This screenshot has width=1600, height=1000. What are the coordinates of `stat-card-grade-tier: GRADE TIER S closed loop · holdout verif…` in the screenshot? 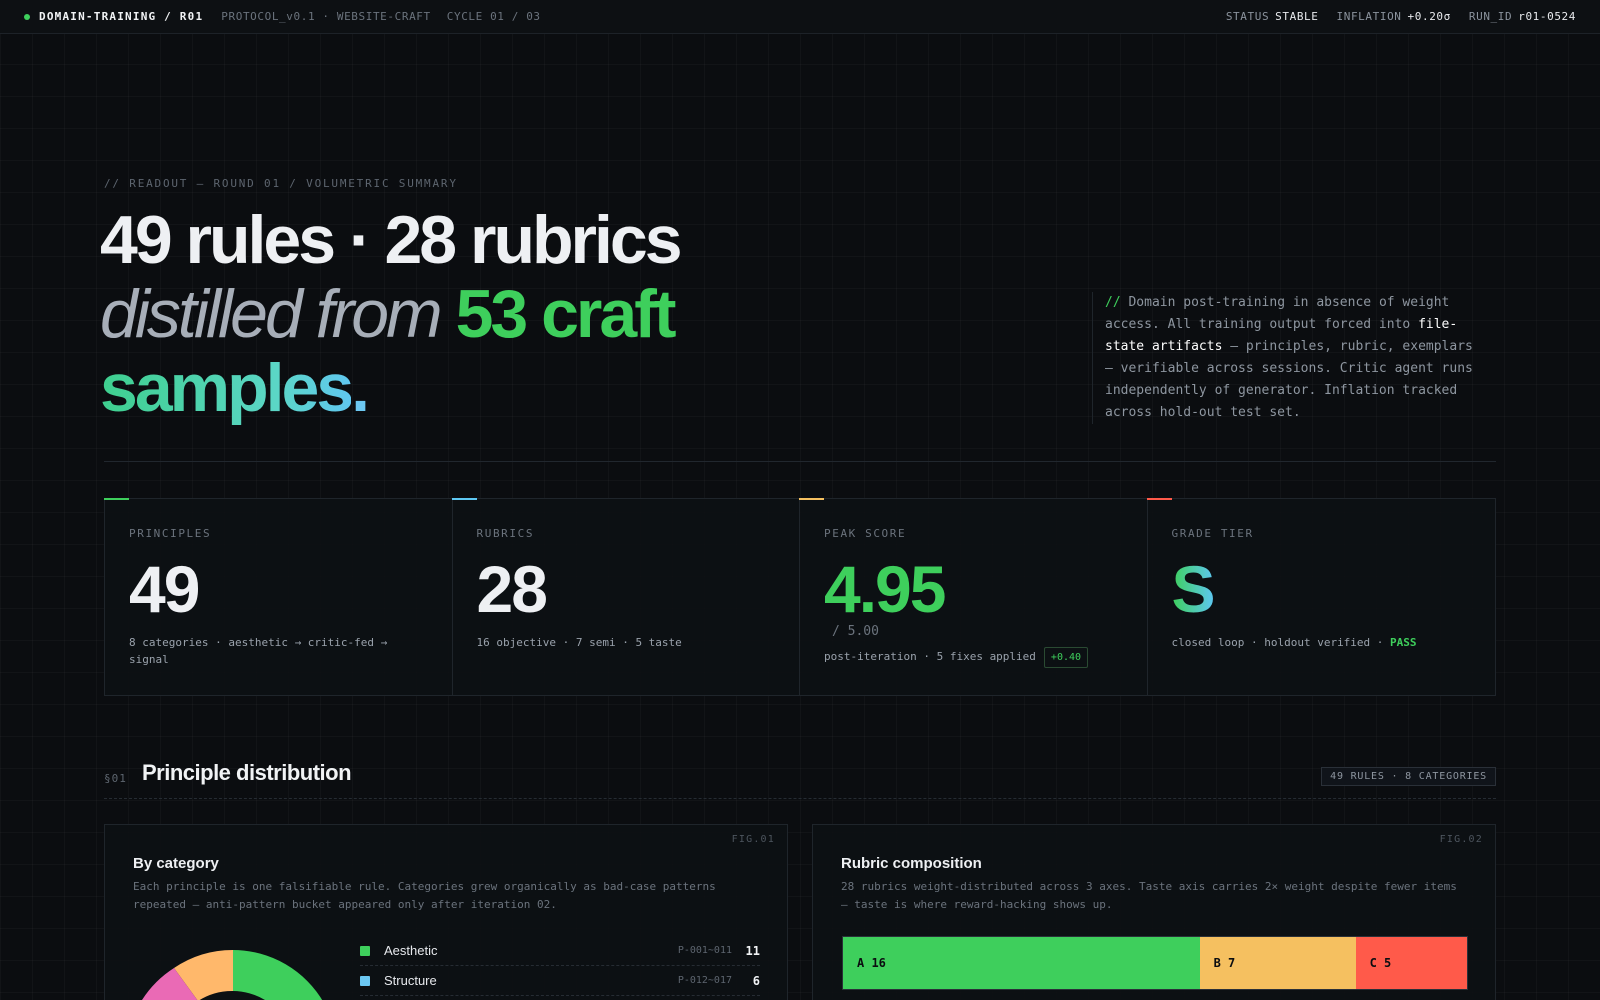 It's located at (1321, 596).